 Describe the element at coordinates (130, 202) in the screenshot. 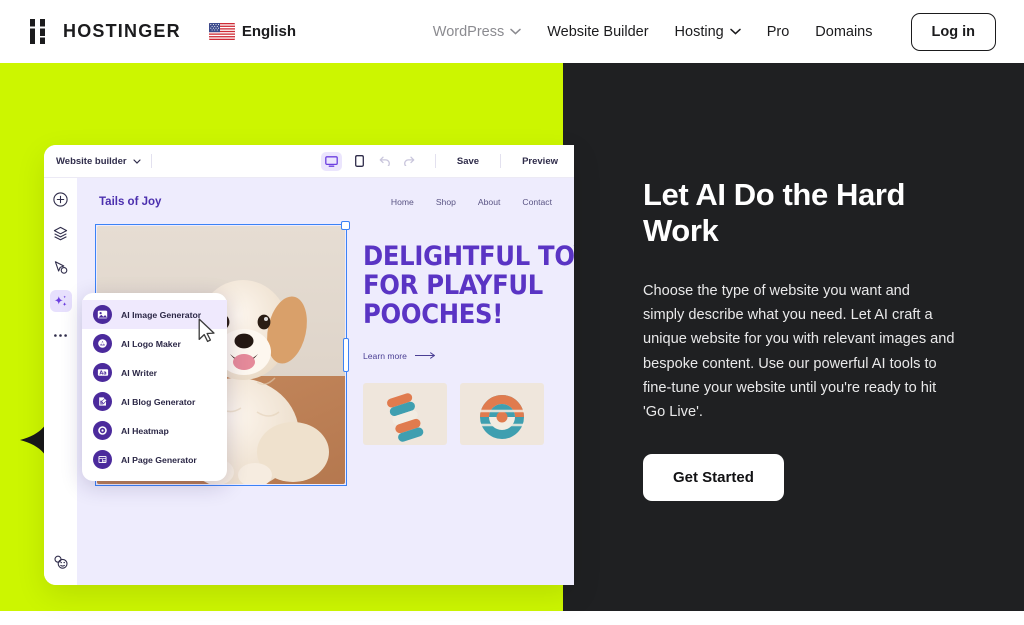

I see `canvas-site-logo: Tails of Joy` at that location.